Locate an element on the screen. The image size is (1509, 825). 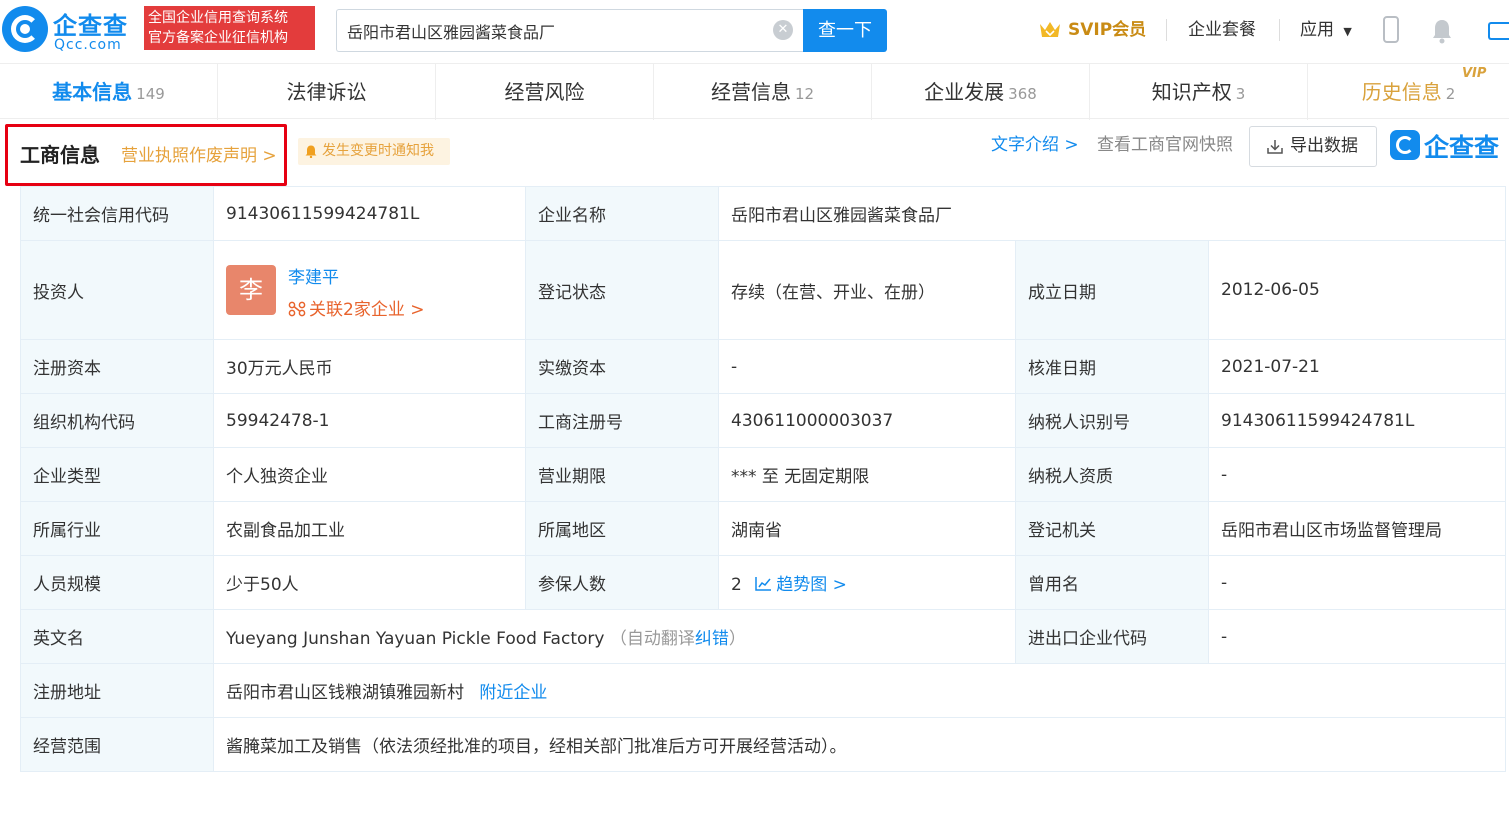
tab-label: 基本信息 is located at coordinates (92, 92).